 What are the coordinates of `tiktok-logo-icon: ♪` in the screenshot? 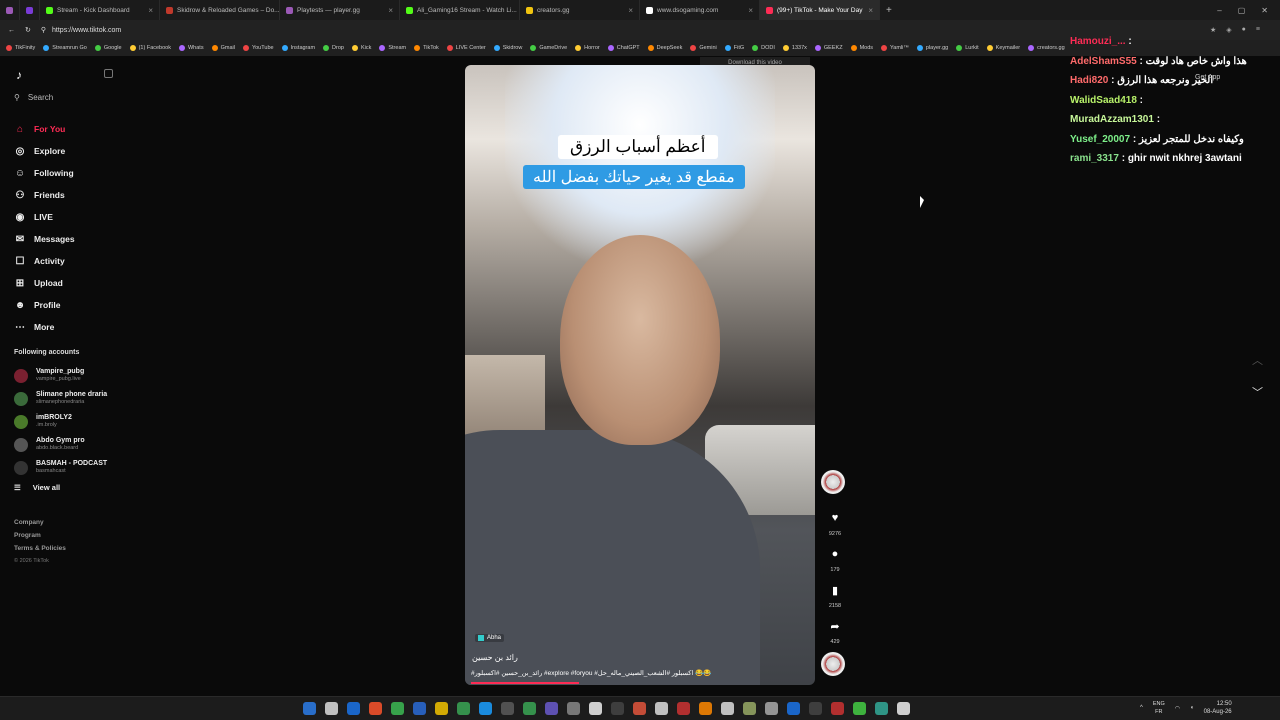 It's located at (19, 75).